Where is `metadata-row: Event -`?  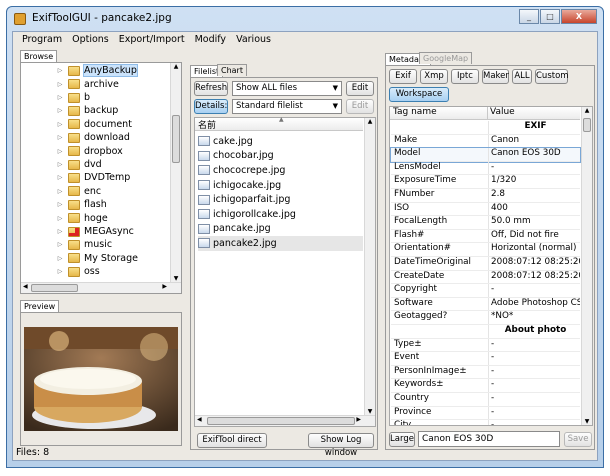
metadata-row: Event - is located at coordinates (485, 359).